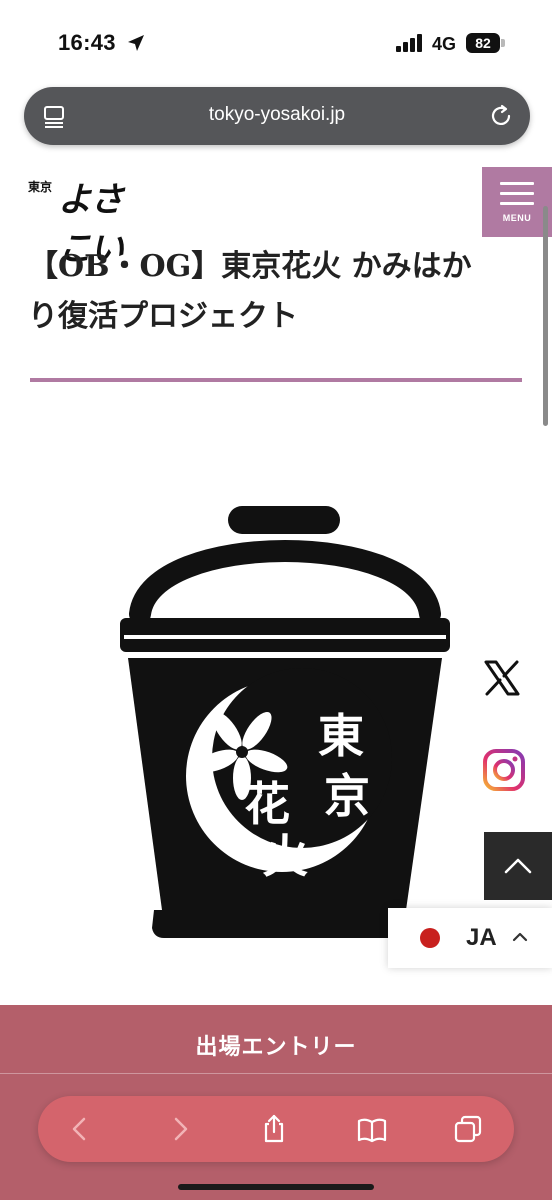 Image resolution: width=552 pixels, height=1200 pixels. What do you see at coordinates (483, 43) in the screenshot?
I see `battery-level: 82` at bounding box center [483, 43].